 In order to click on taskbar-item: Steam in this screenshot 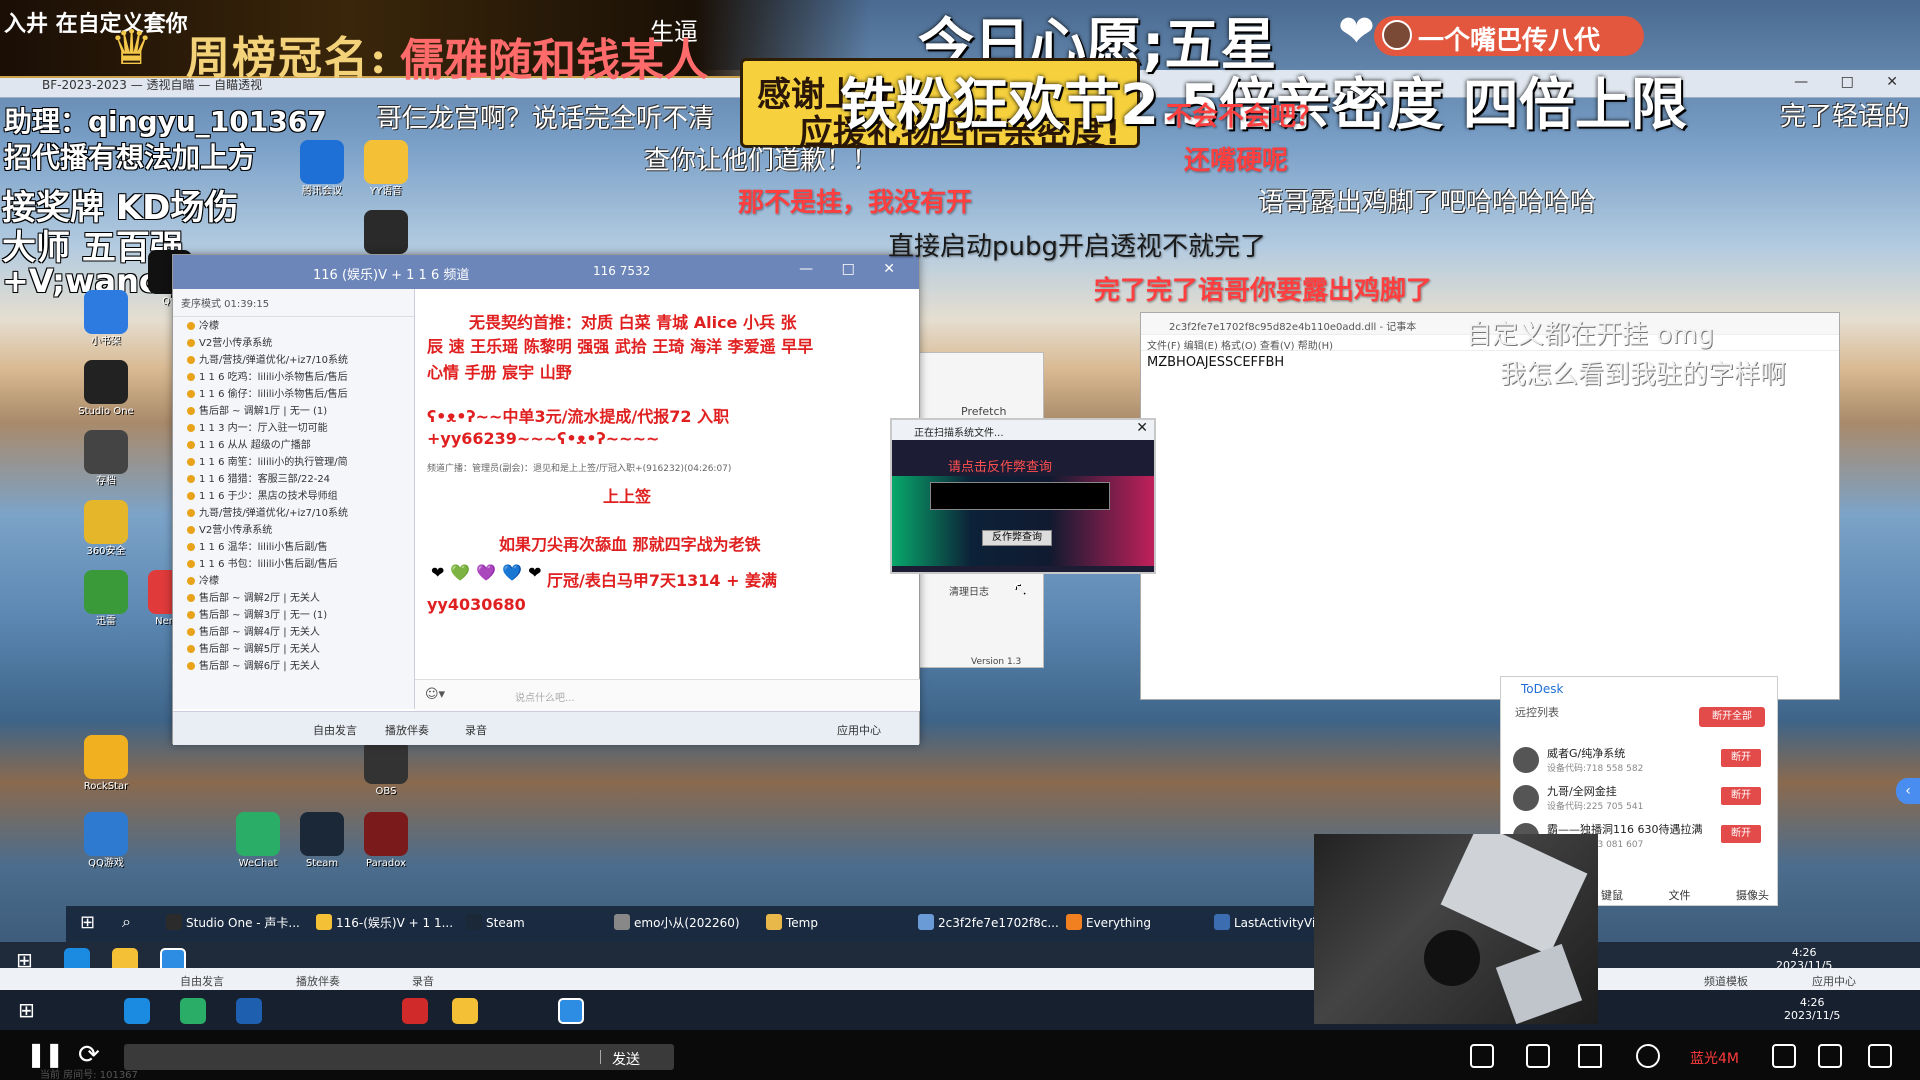, I will do `click(495, 922)`.